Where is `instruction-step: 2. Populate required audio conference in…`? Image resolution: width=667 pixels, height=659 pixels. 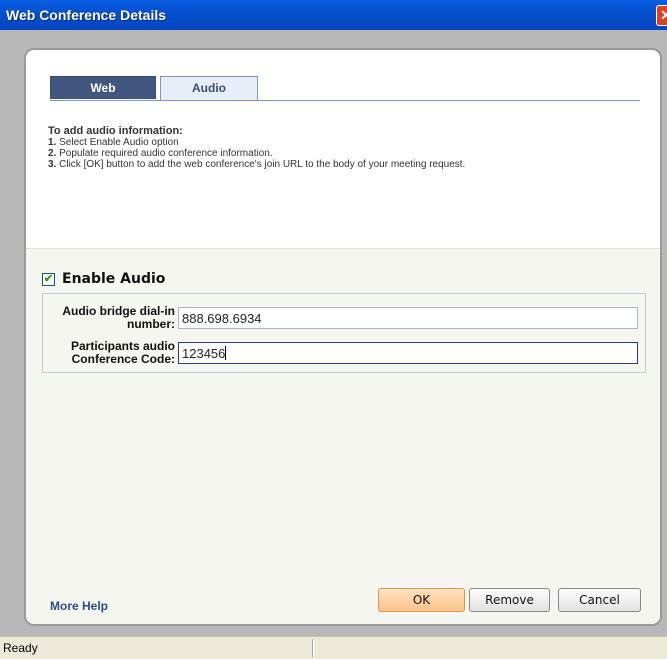
instruction-step: 2. Populate required audio conference in… is located at coordinates (256, 153).